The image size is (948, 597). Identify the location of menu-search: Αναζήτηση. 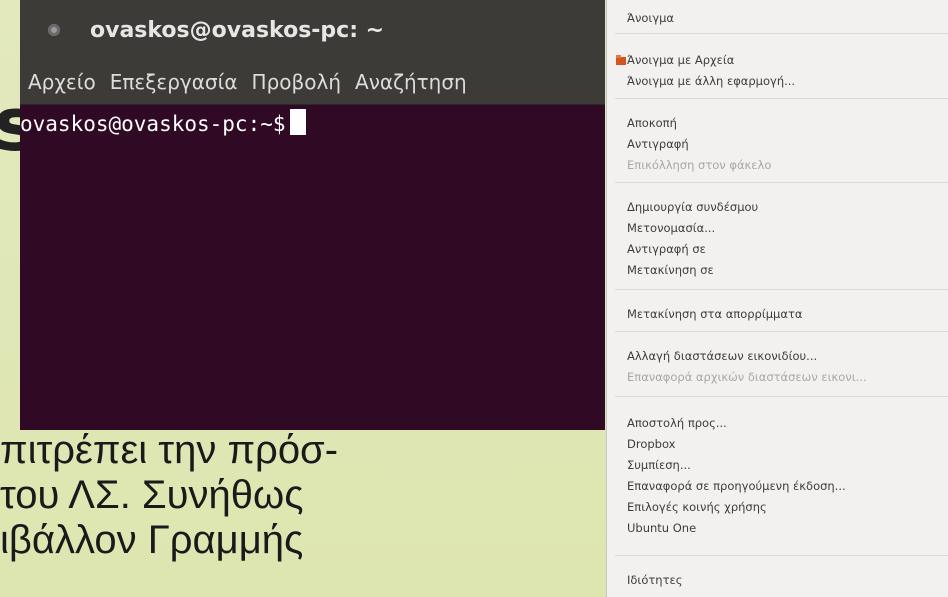
(411, 82).